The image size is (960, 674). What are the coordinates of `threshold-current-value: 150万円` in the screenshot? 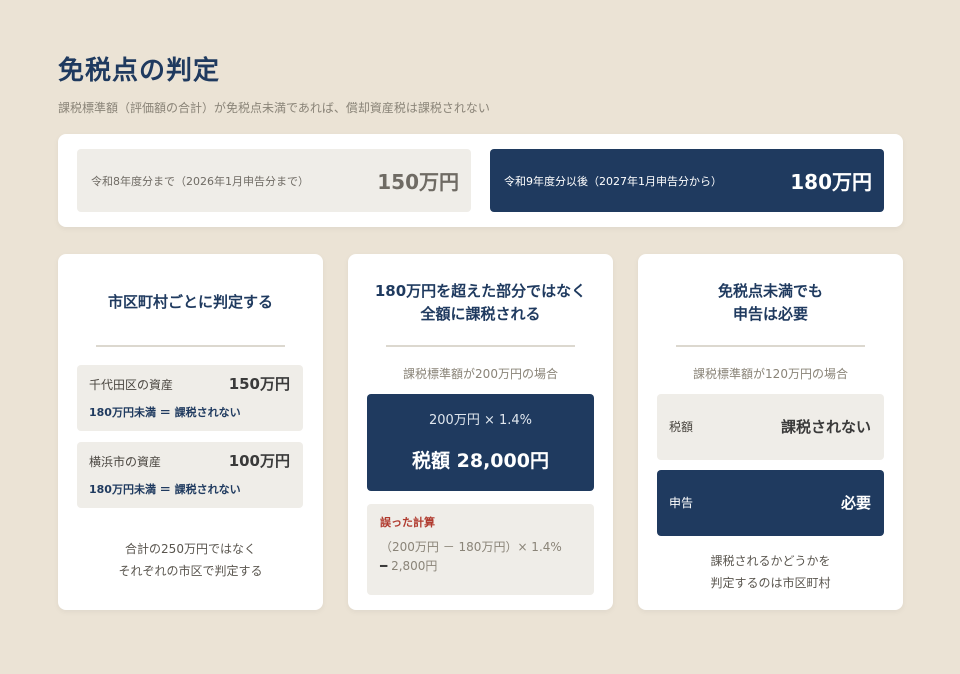 It's located at (418, 182).